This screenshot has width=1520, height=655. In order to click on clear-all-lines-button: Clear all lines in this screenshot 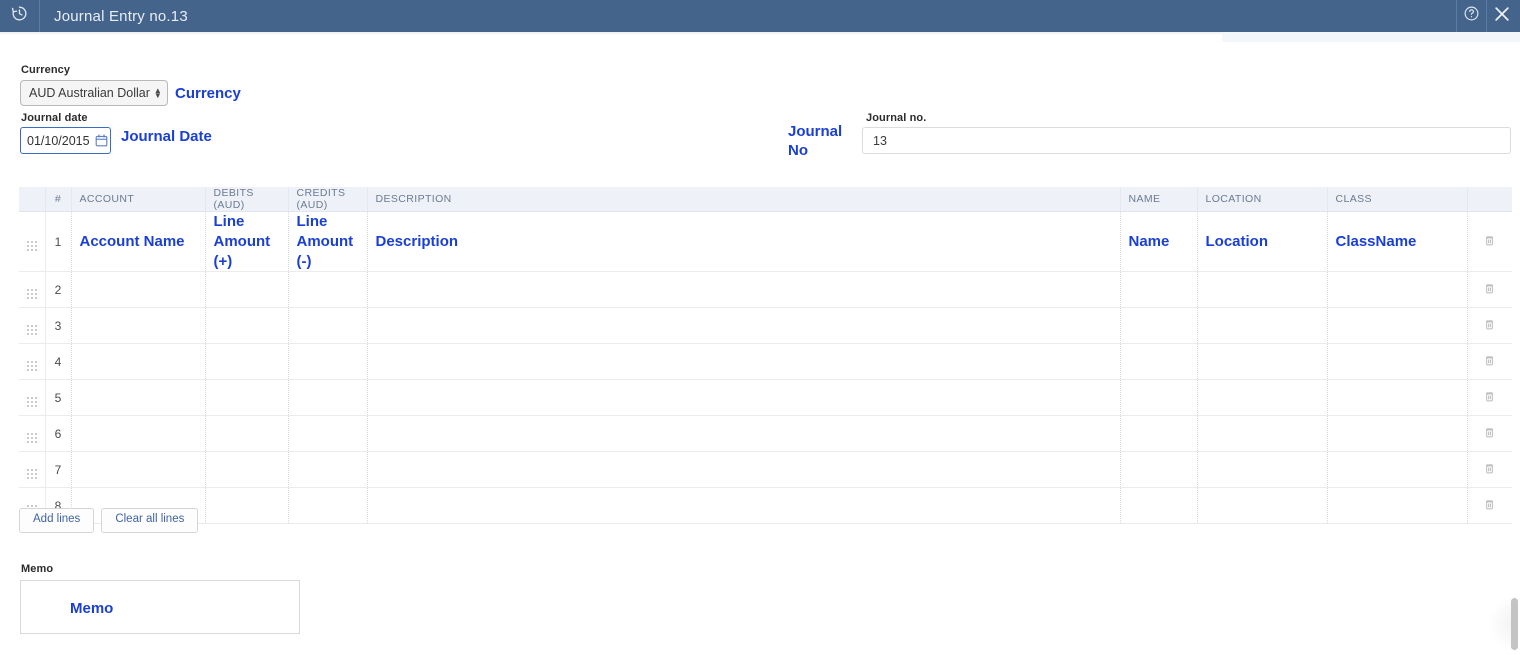, I will do `click(150, 520)`.